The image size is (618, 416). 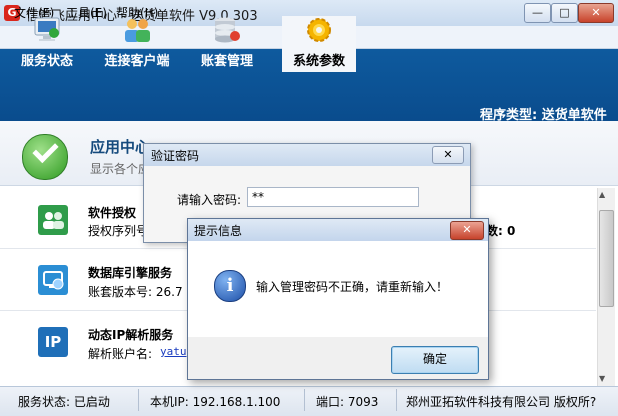 I want to click on license-users-icon, so click(x=53, y=220).